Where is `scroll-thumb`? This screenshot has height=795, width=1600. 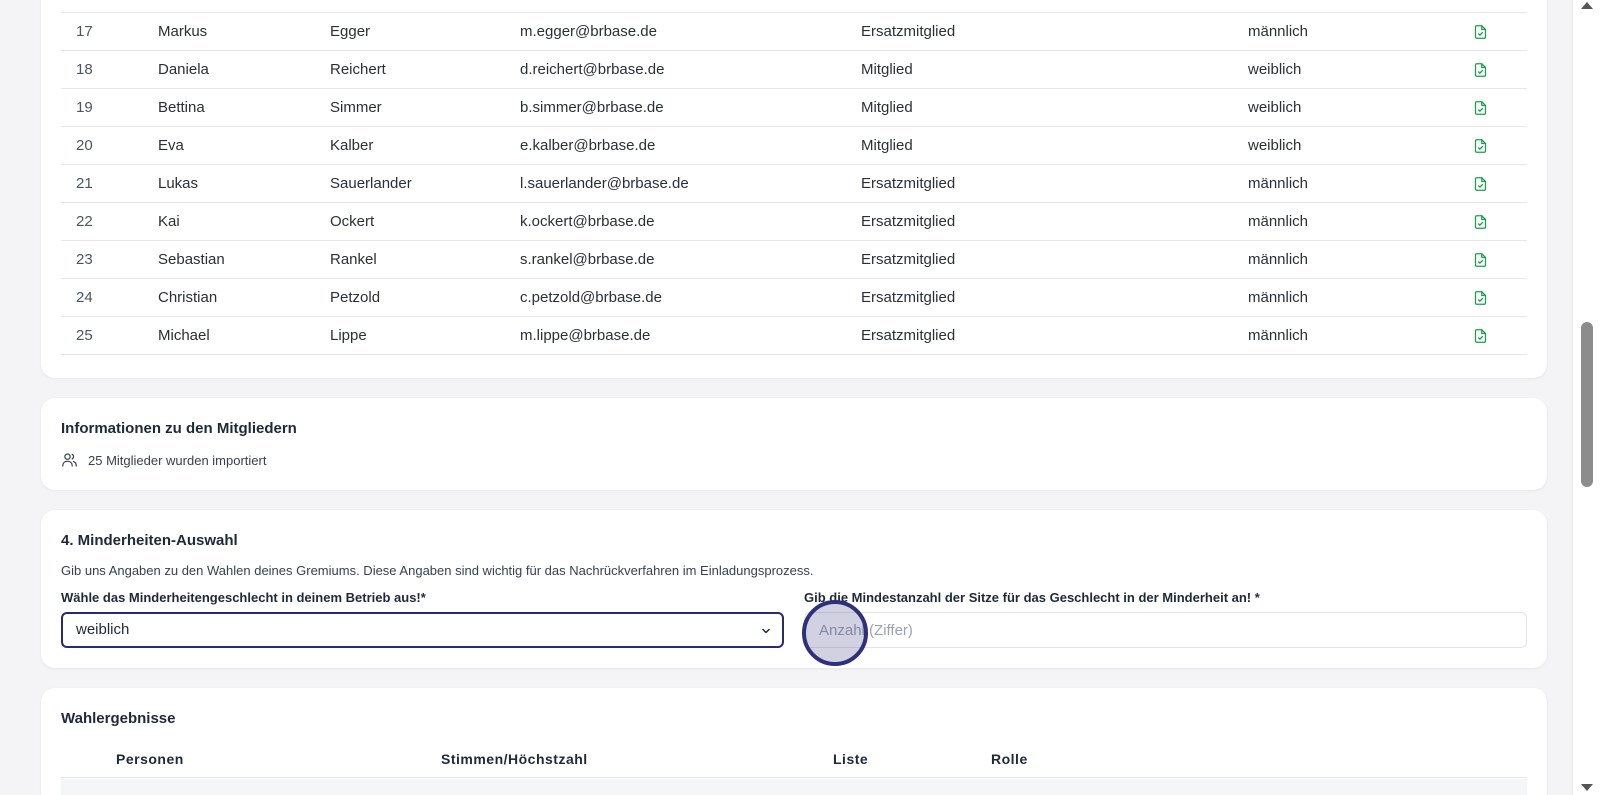
scroll-thumb is located at coordinates (1587, 404).